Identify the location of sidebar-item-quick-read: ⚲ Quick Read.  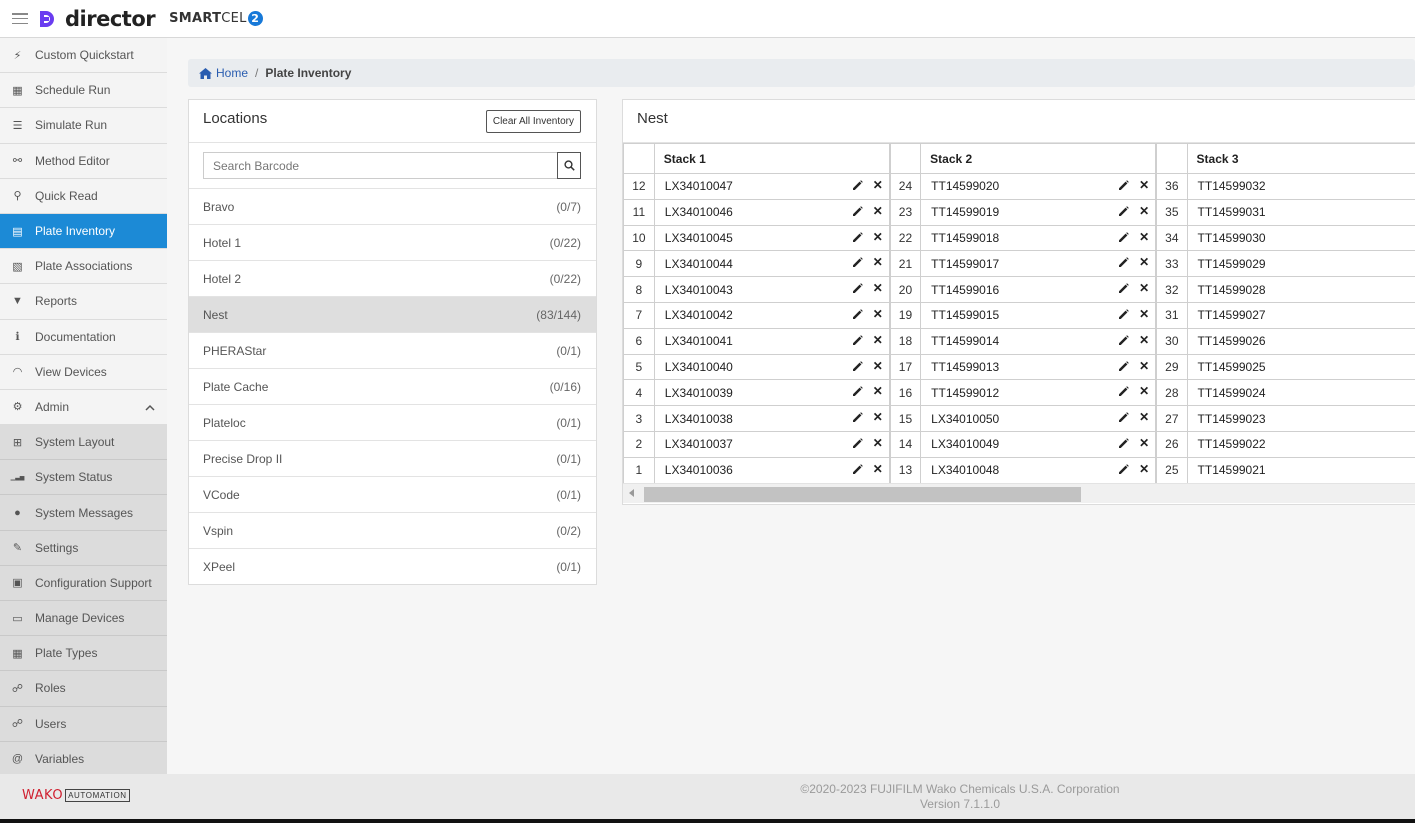
(83, 196).